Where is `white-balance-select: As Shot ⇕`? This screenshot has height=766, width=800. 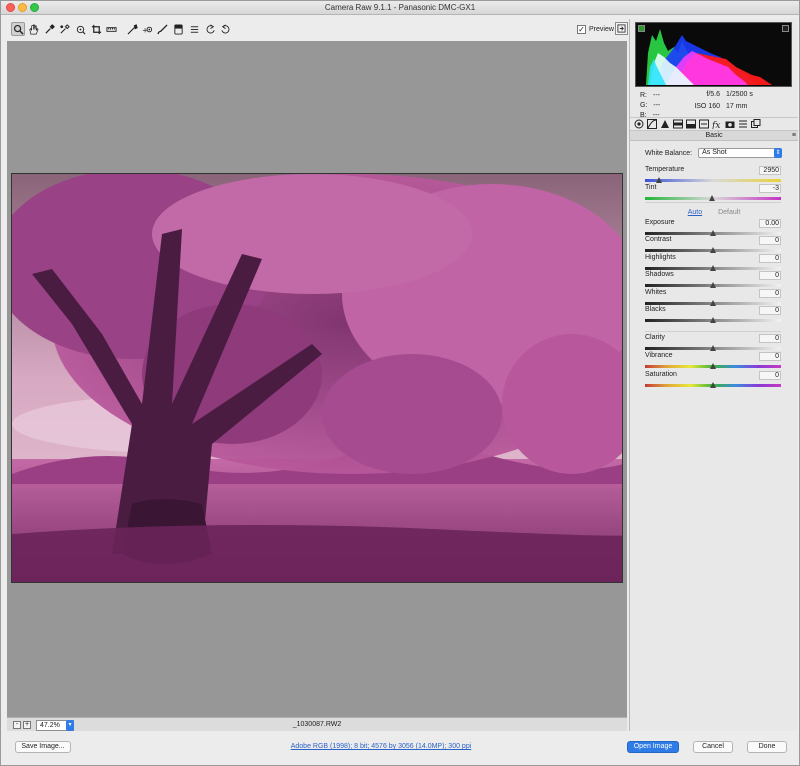 white-balance-select: As Shot ⇕ is located at coordinates (740, 153).